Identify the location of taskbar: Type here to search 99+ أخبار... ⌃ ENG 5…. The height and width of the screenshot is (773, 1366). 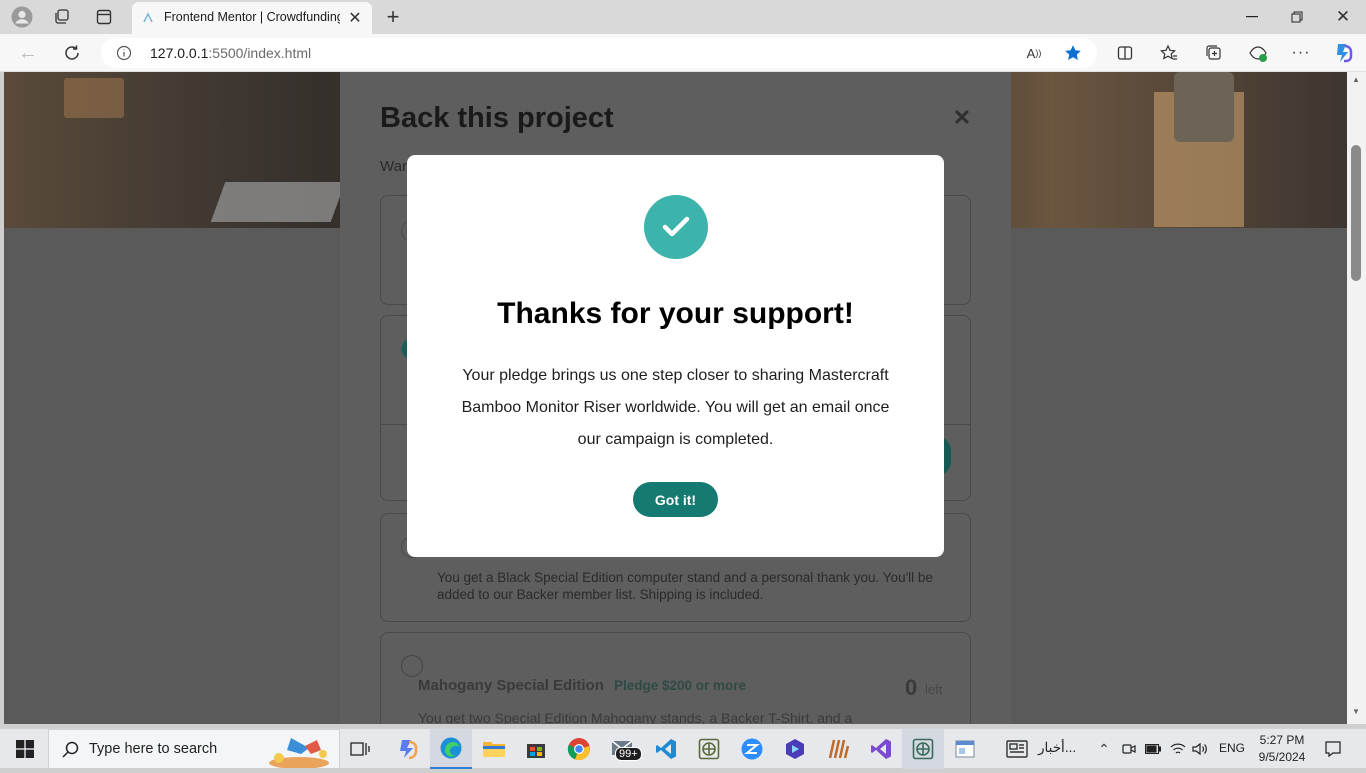
(683, 748).